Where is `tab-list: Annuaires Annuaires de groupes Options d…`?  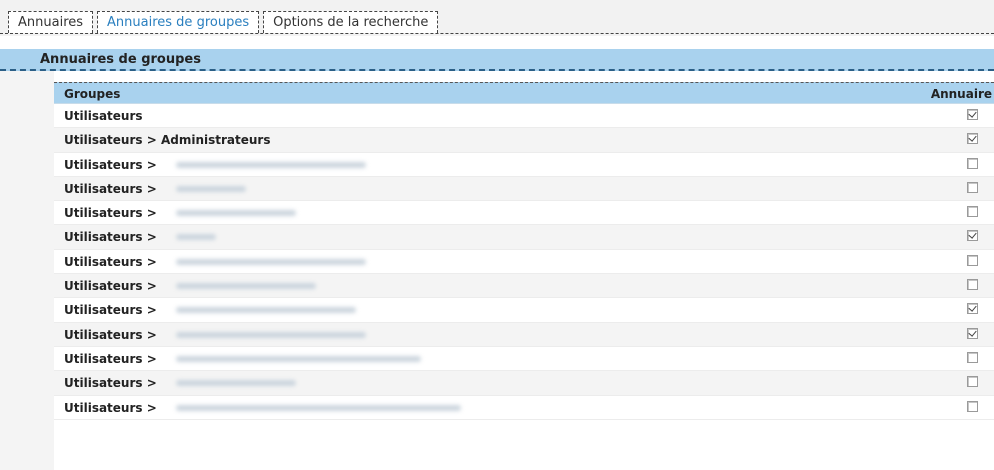 tab-list: Annuaires Annuaires de groupes Options d… is located at coordinates (225, 22).